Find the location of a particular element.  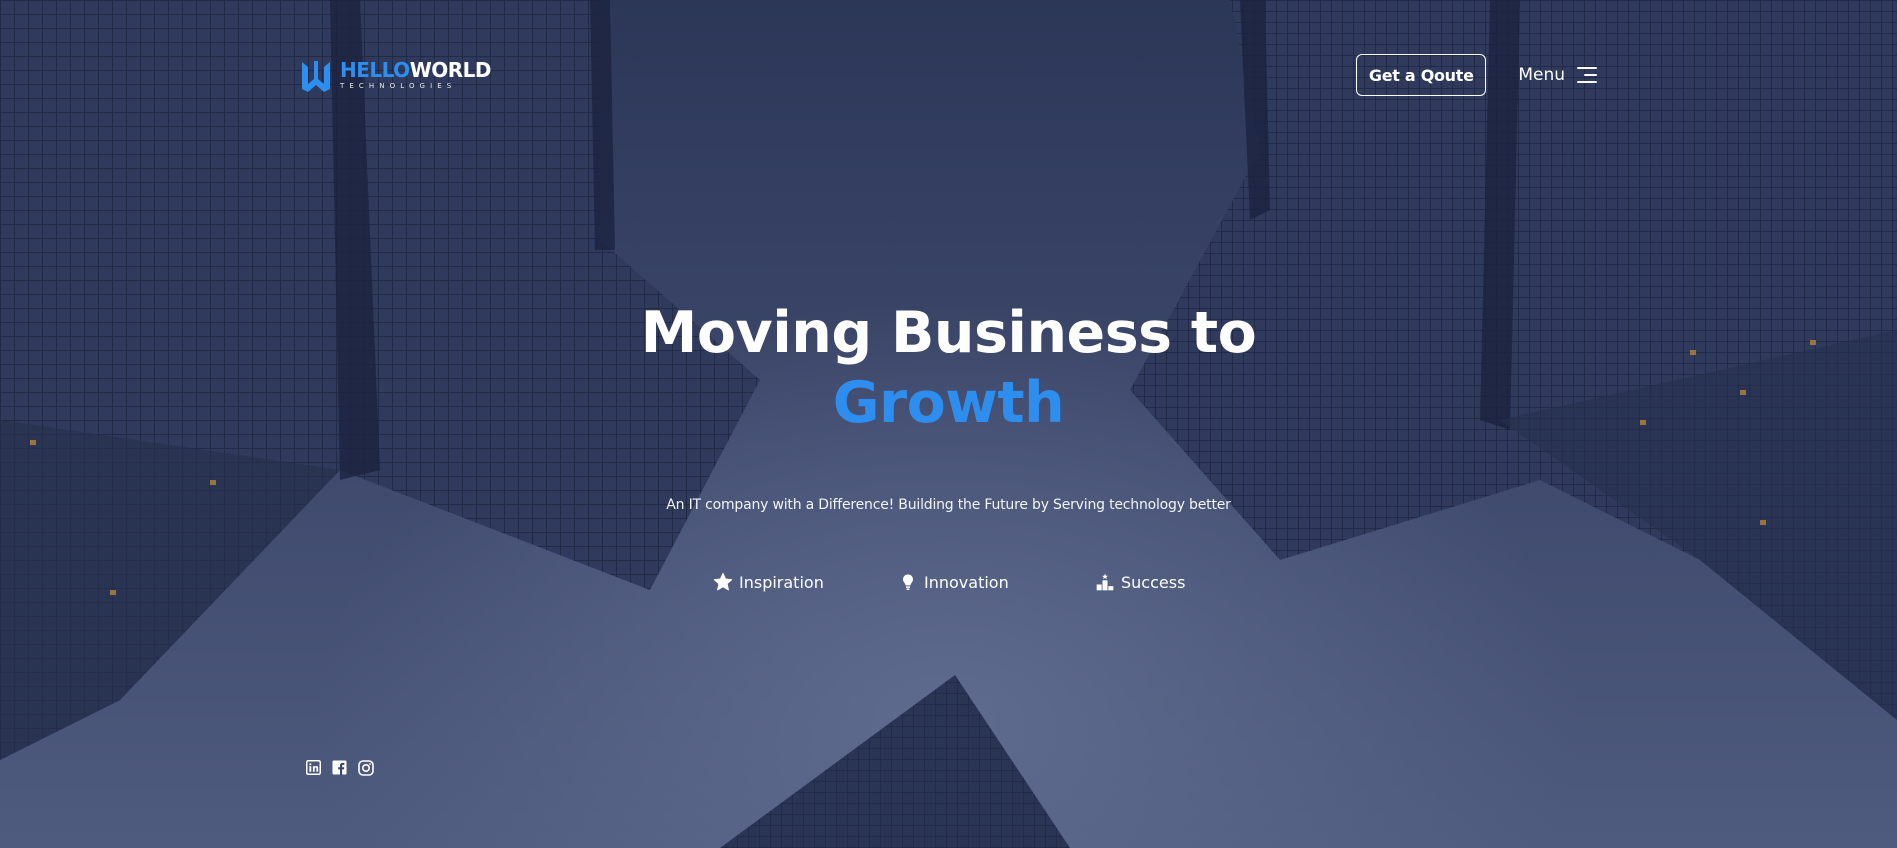

menu-label: Menu is located at coordinates (1541, 75).